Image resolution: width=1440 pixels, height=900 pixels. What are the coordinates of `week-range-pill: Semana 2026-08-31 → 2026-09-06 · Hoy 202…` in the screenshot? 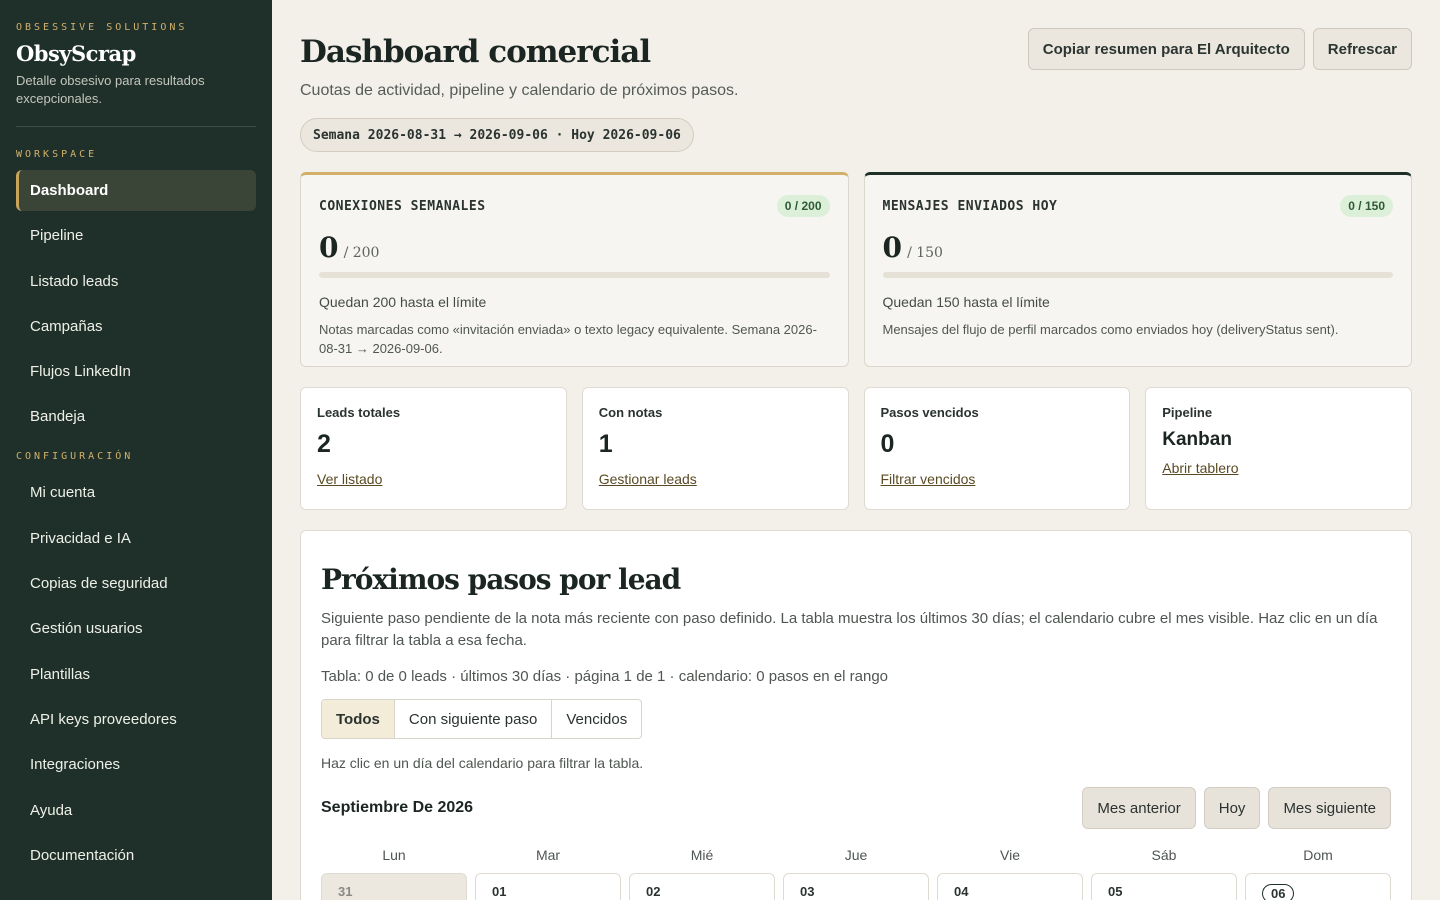 It's located at (497, 135).